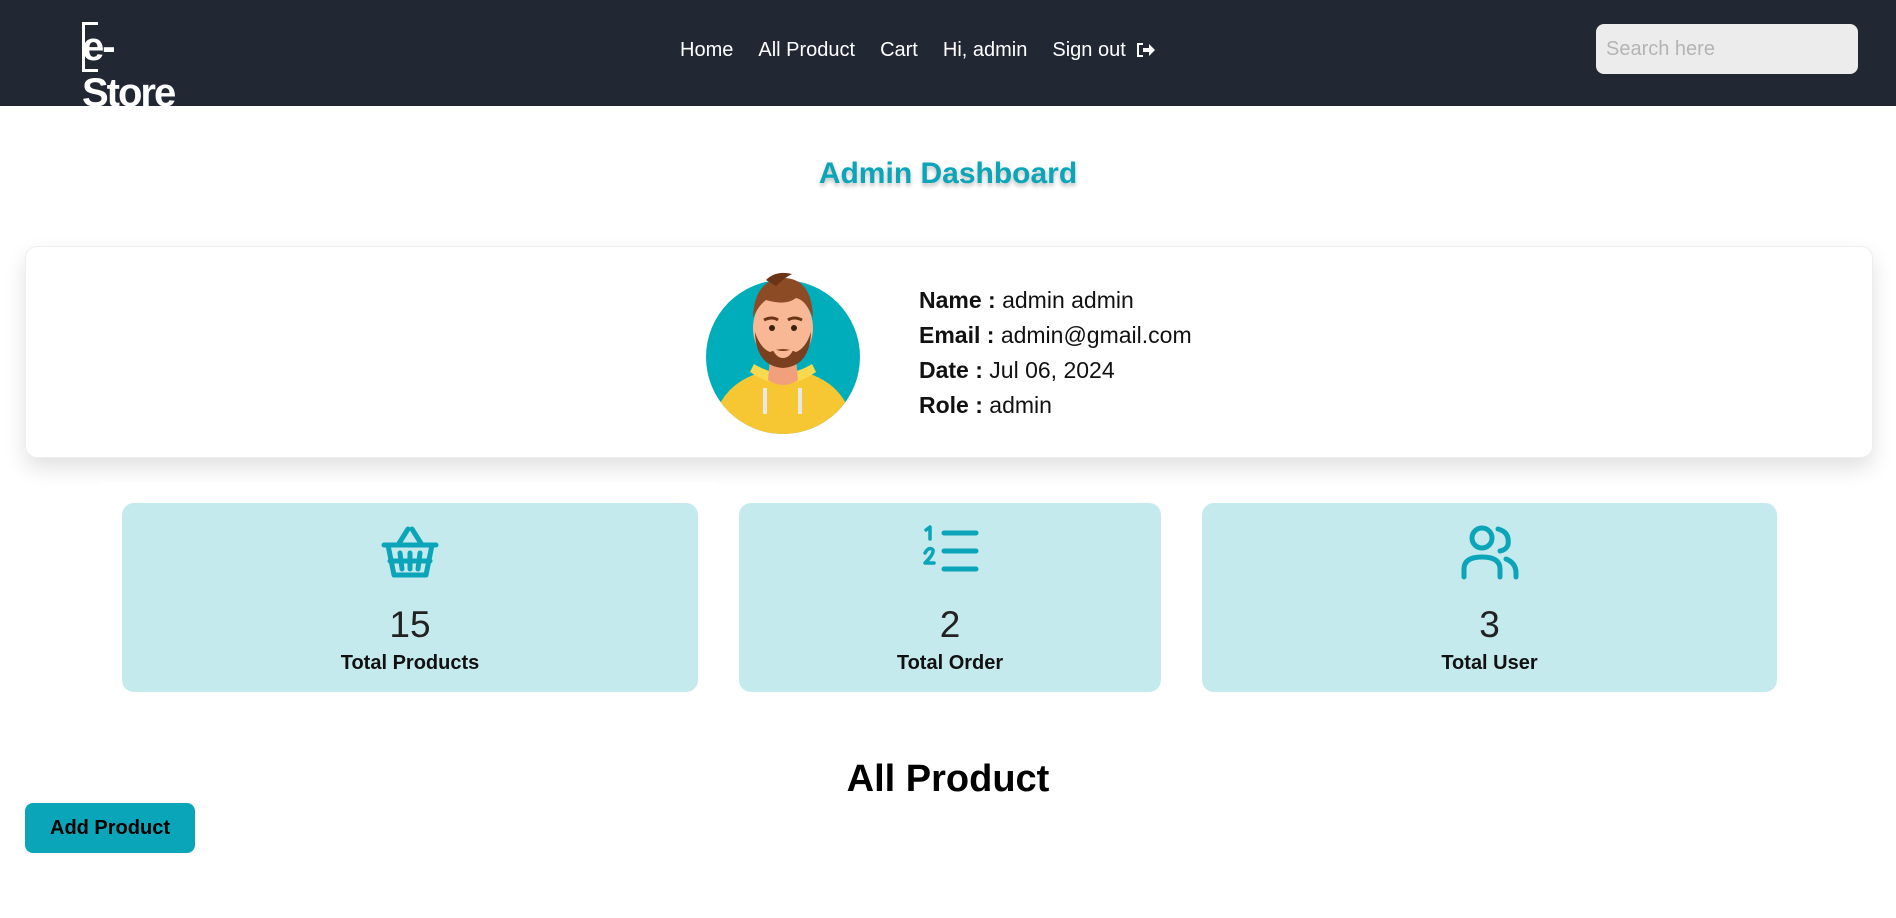 The height and width of the screenshot is (918, 1896). Describe the element at coordinates (1489, 552) in the screenshot. I see `users-icon` at that location.